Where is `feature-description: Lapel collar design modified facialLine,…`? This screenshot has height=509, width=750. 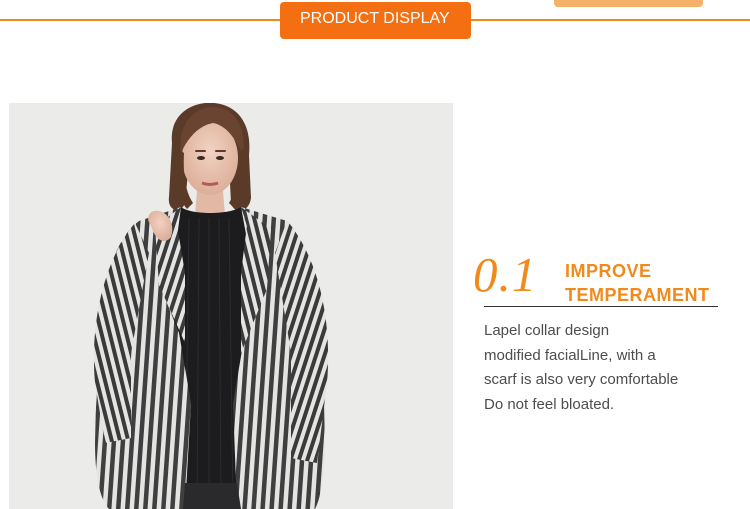
feature-description: Lapel collar design modified facialLine,… is located at coordinates (604, 368).